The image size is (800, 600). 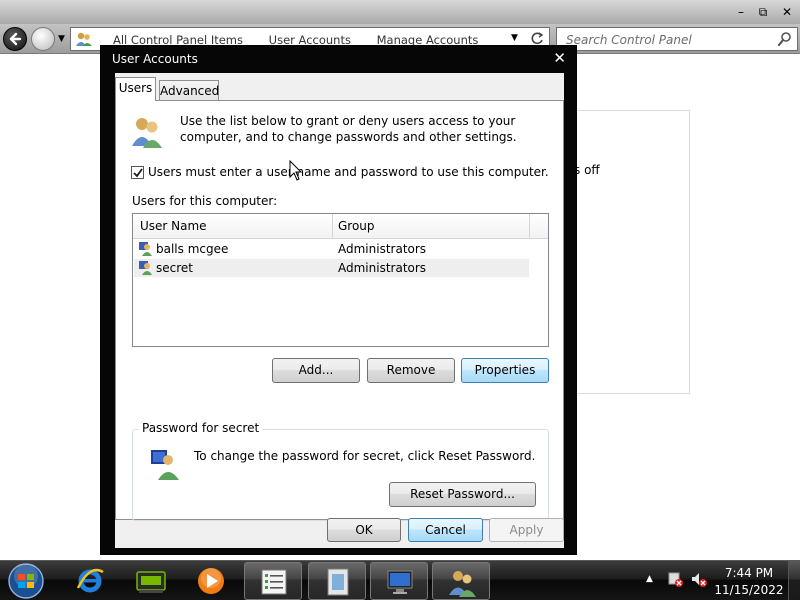 I want to click on back-button, so click(x=15, y=39).